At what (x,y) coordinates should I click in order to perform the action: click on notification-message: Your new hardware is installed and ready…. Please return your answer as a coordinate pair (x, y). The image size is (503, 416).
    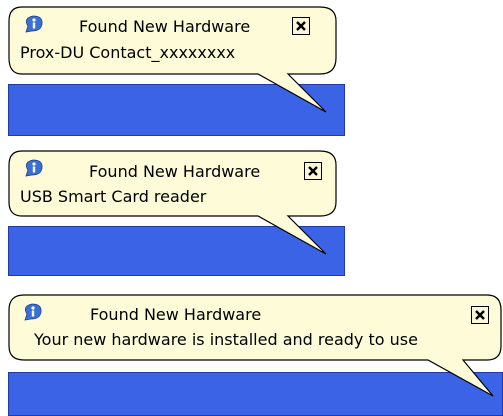
    Looking at the image, I should click on (226, 339).